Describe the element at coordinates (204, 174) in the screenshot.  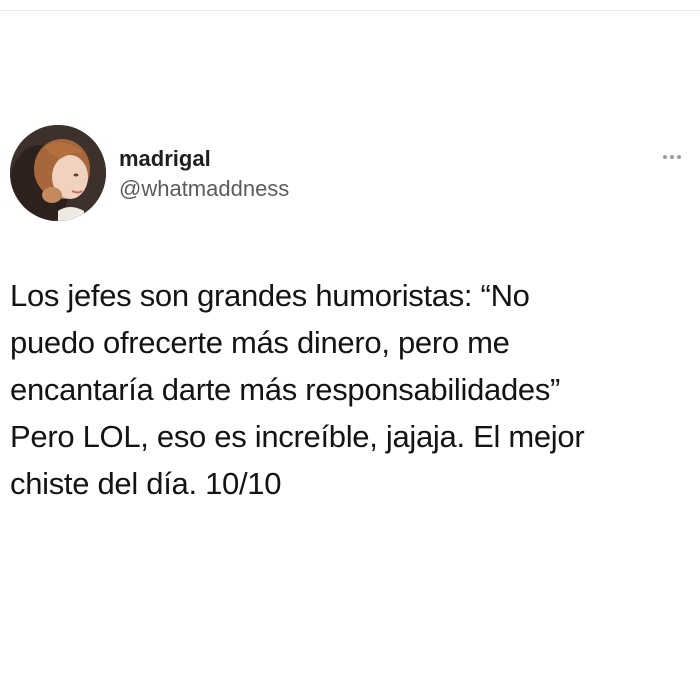
I see `author-meta: madrigal @whatmaddness` at that location.